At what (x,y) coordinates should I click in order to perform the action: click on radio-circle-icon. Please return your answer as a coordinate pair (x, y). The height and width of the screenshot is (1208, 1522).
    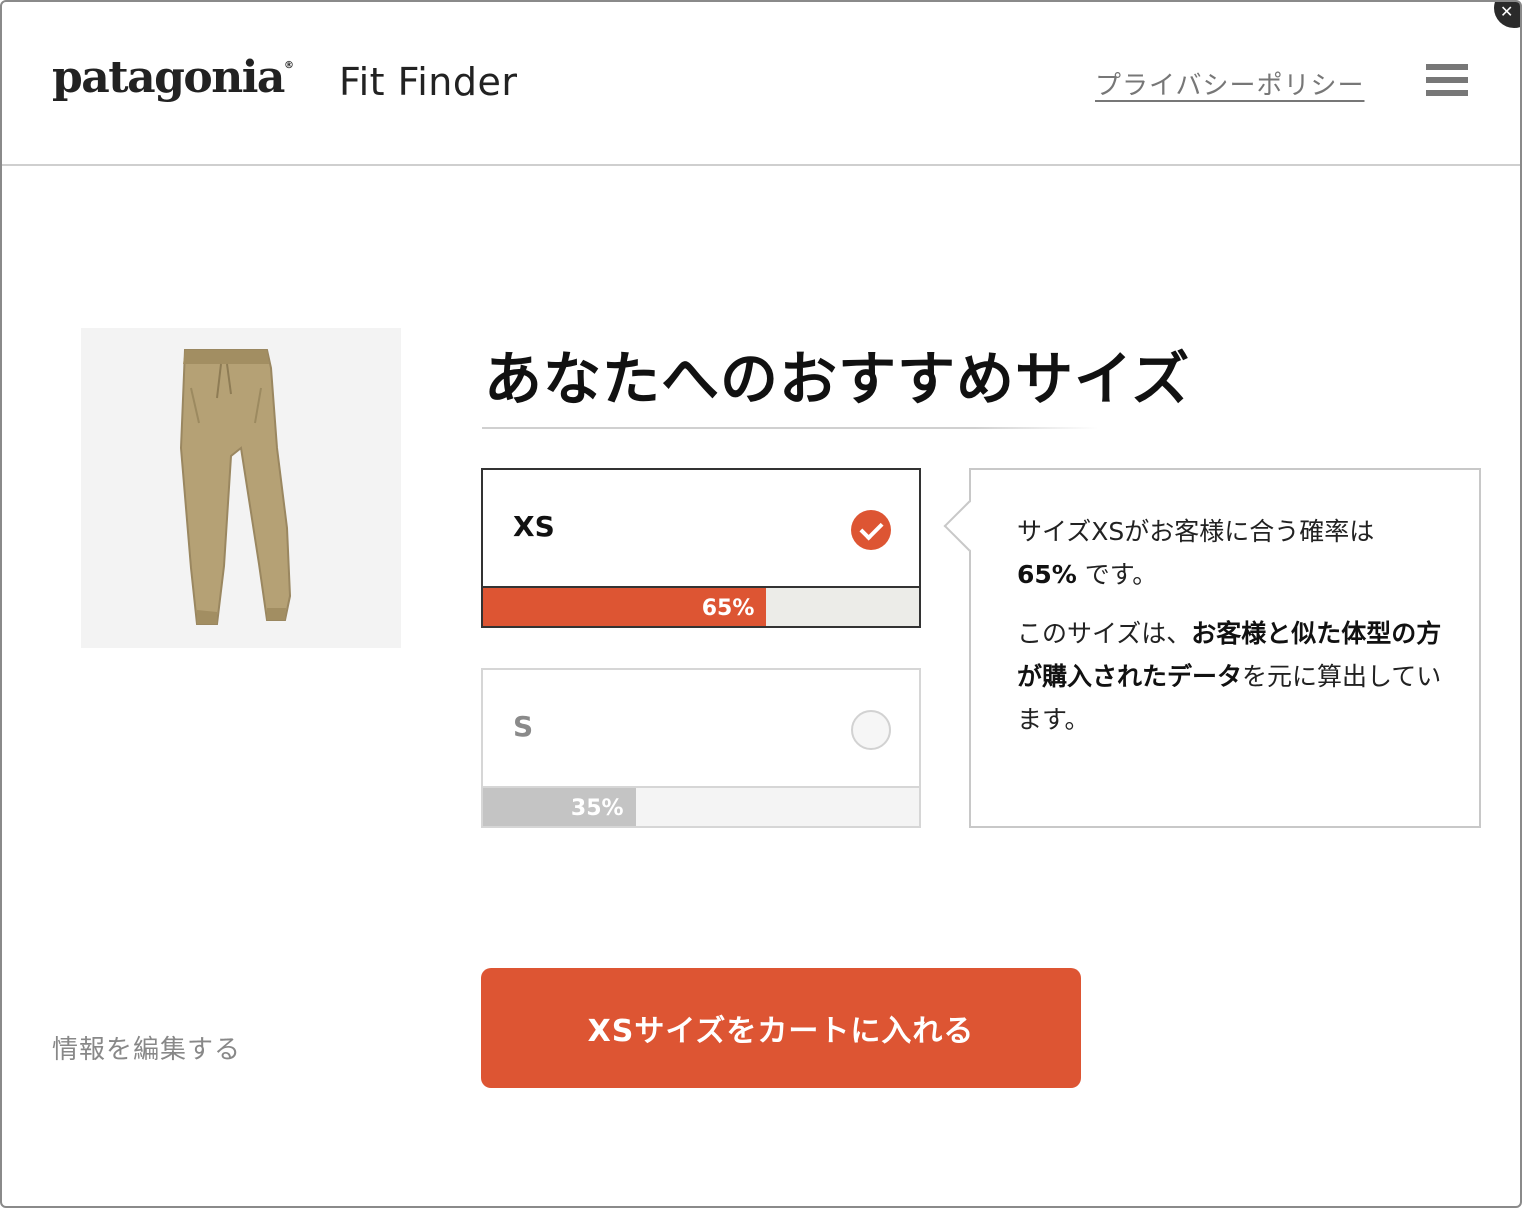
    Looking at the image, I should click on (871, 730).